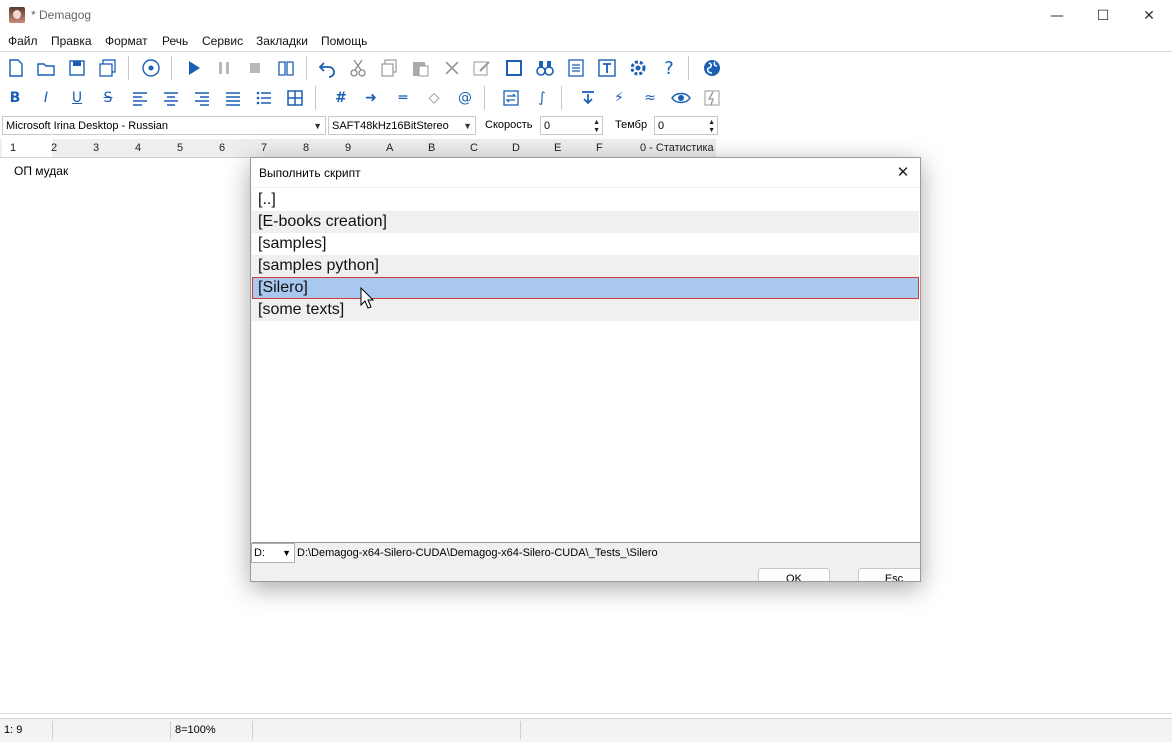 This screenshot has height=742, width=1172. What do you see at coordinates (712, 68) in the screenshot?
I see `globe-icon` at bounding box center [712, 68].